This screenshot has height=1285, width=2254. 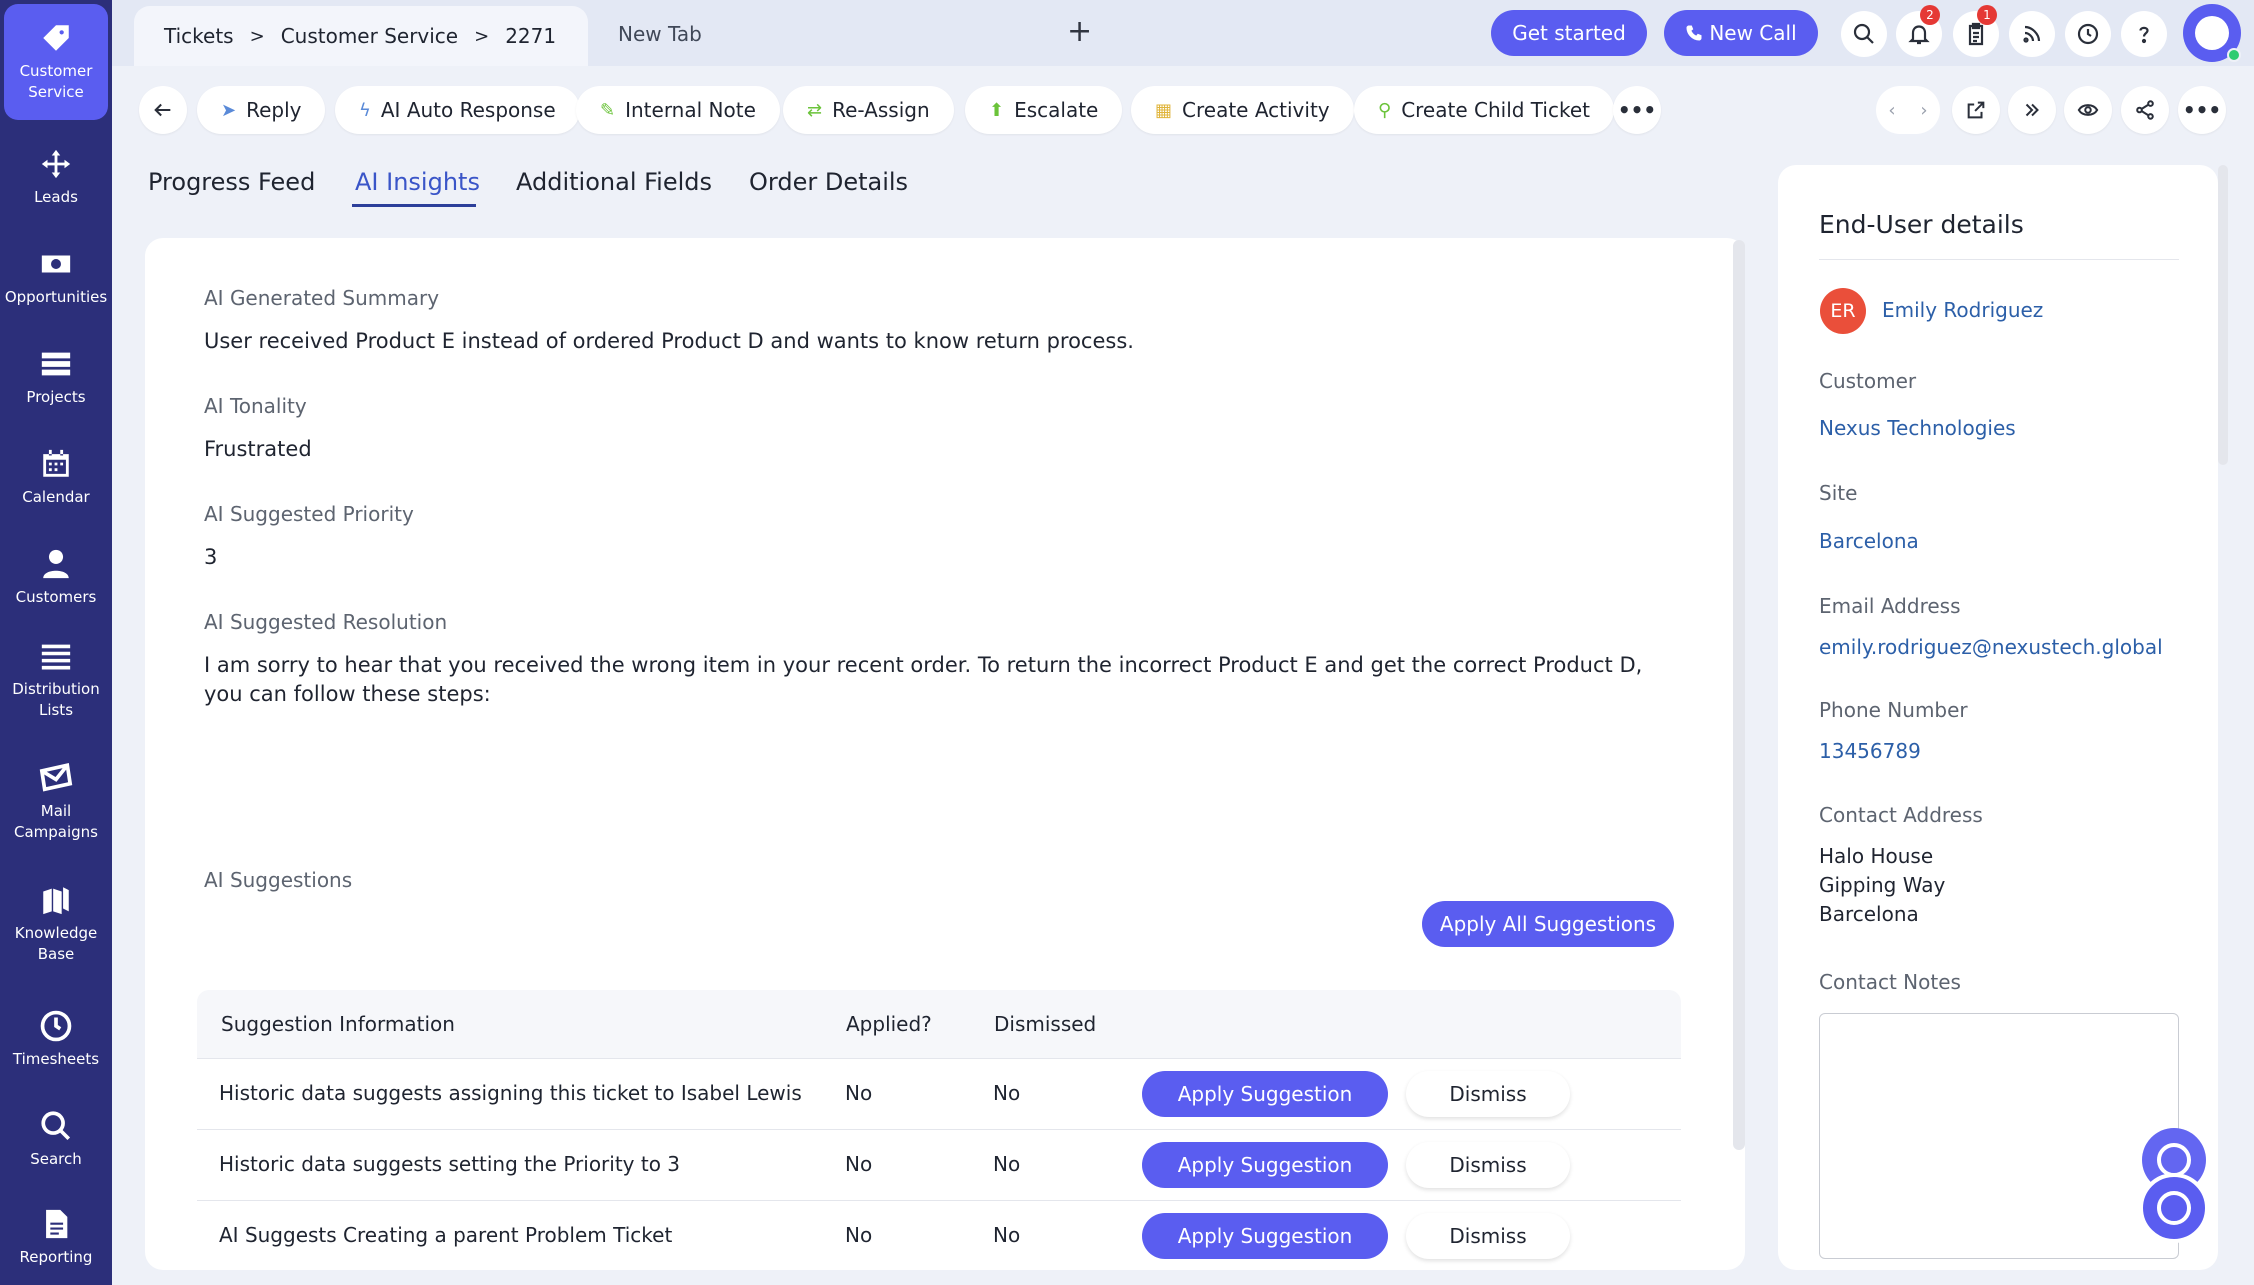 I want to click on chevron-left-icon: ‹, so click(x=1891, y=110).